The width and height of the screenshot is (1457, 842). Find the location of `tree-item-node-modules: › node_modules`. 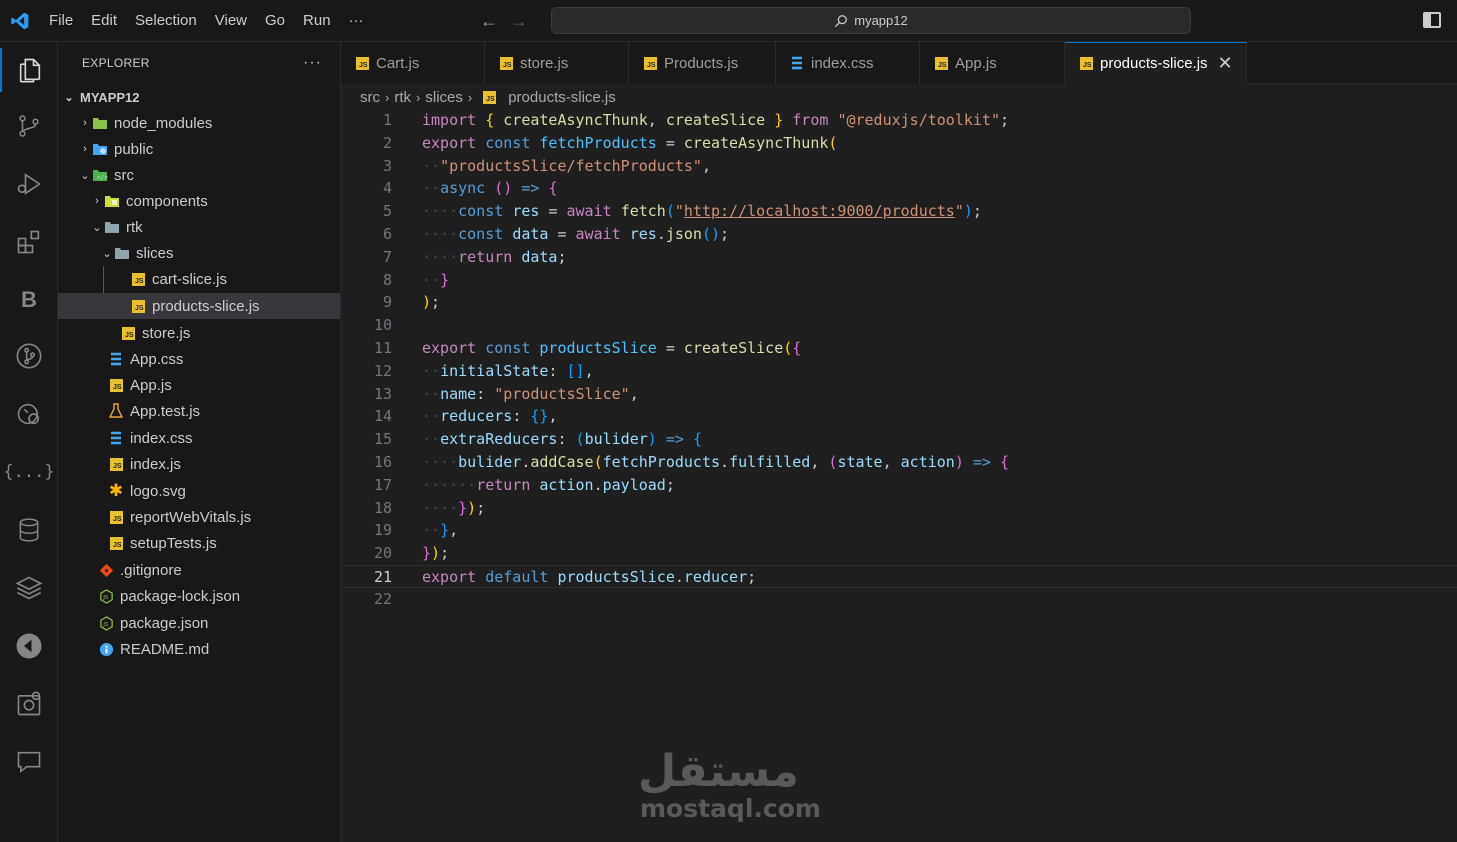

tree-item-node-modules: › node_modules is located at coordinates (199, 123).